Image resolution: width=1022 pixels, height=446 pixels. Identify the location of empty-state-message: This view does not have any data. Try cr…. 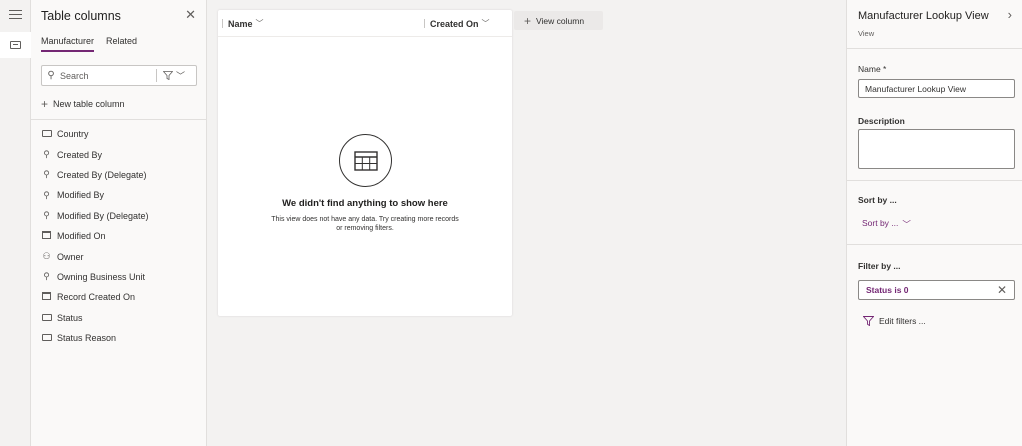
(365, 224).